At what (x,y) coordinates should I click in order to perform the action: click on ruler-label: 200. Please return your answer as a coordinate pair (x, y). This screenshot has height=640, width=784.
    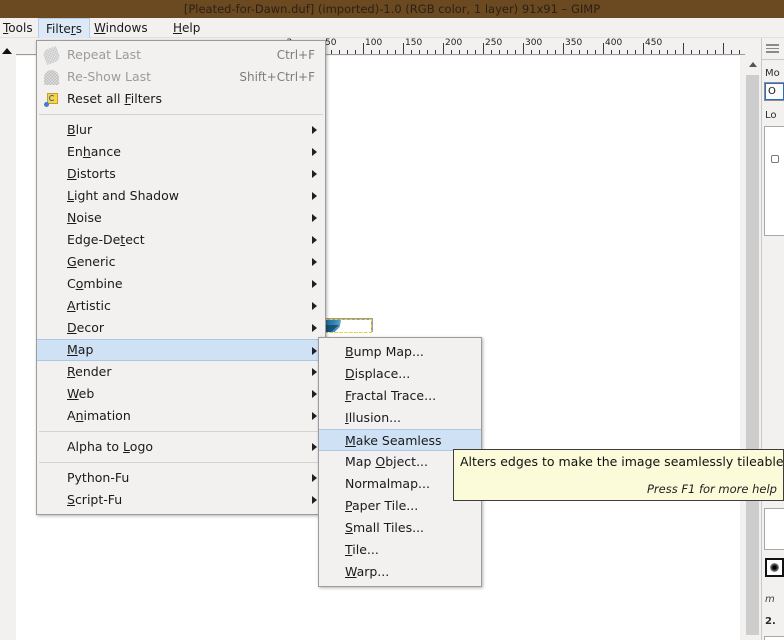
    Looking at the image, I should click on (454, 43).